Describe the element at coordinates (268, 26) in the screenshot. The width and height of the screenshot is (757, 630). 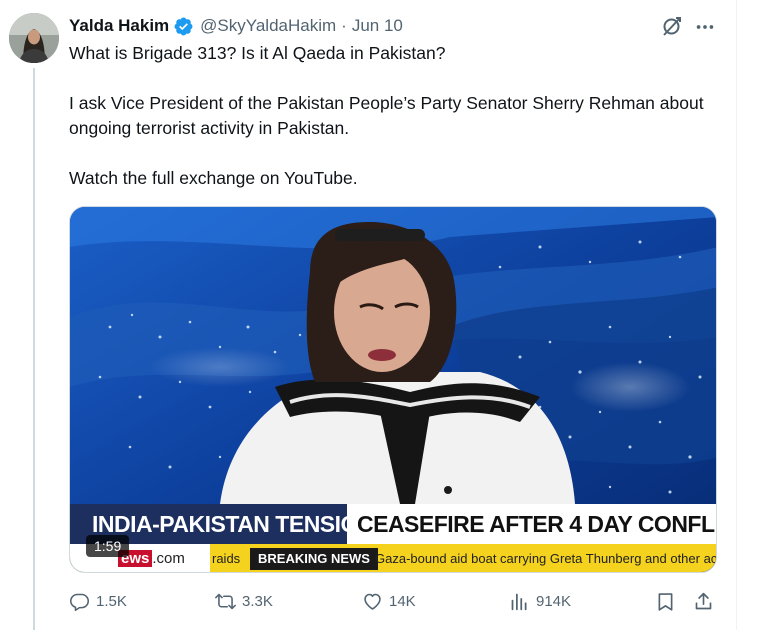
I see `author-handle: @SkyYaldaHakim` at that location.